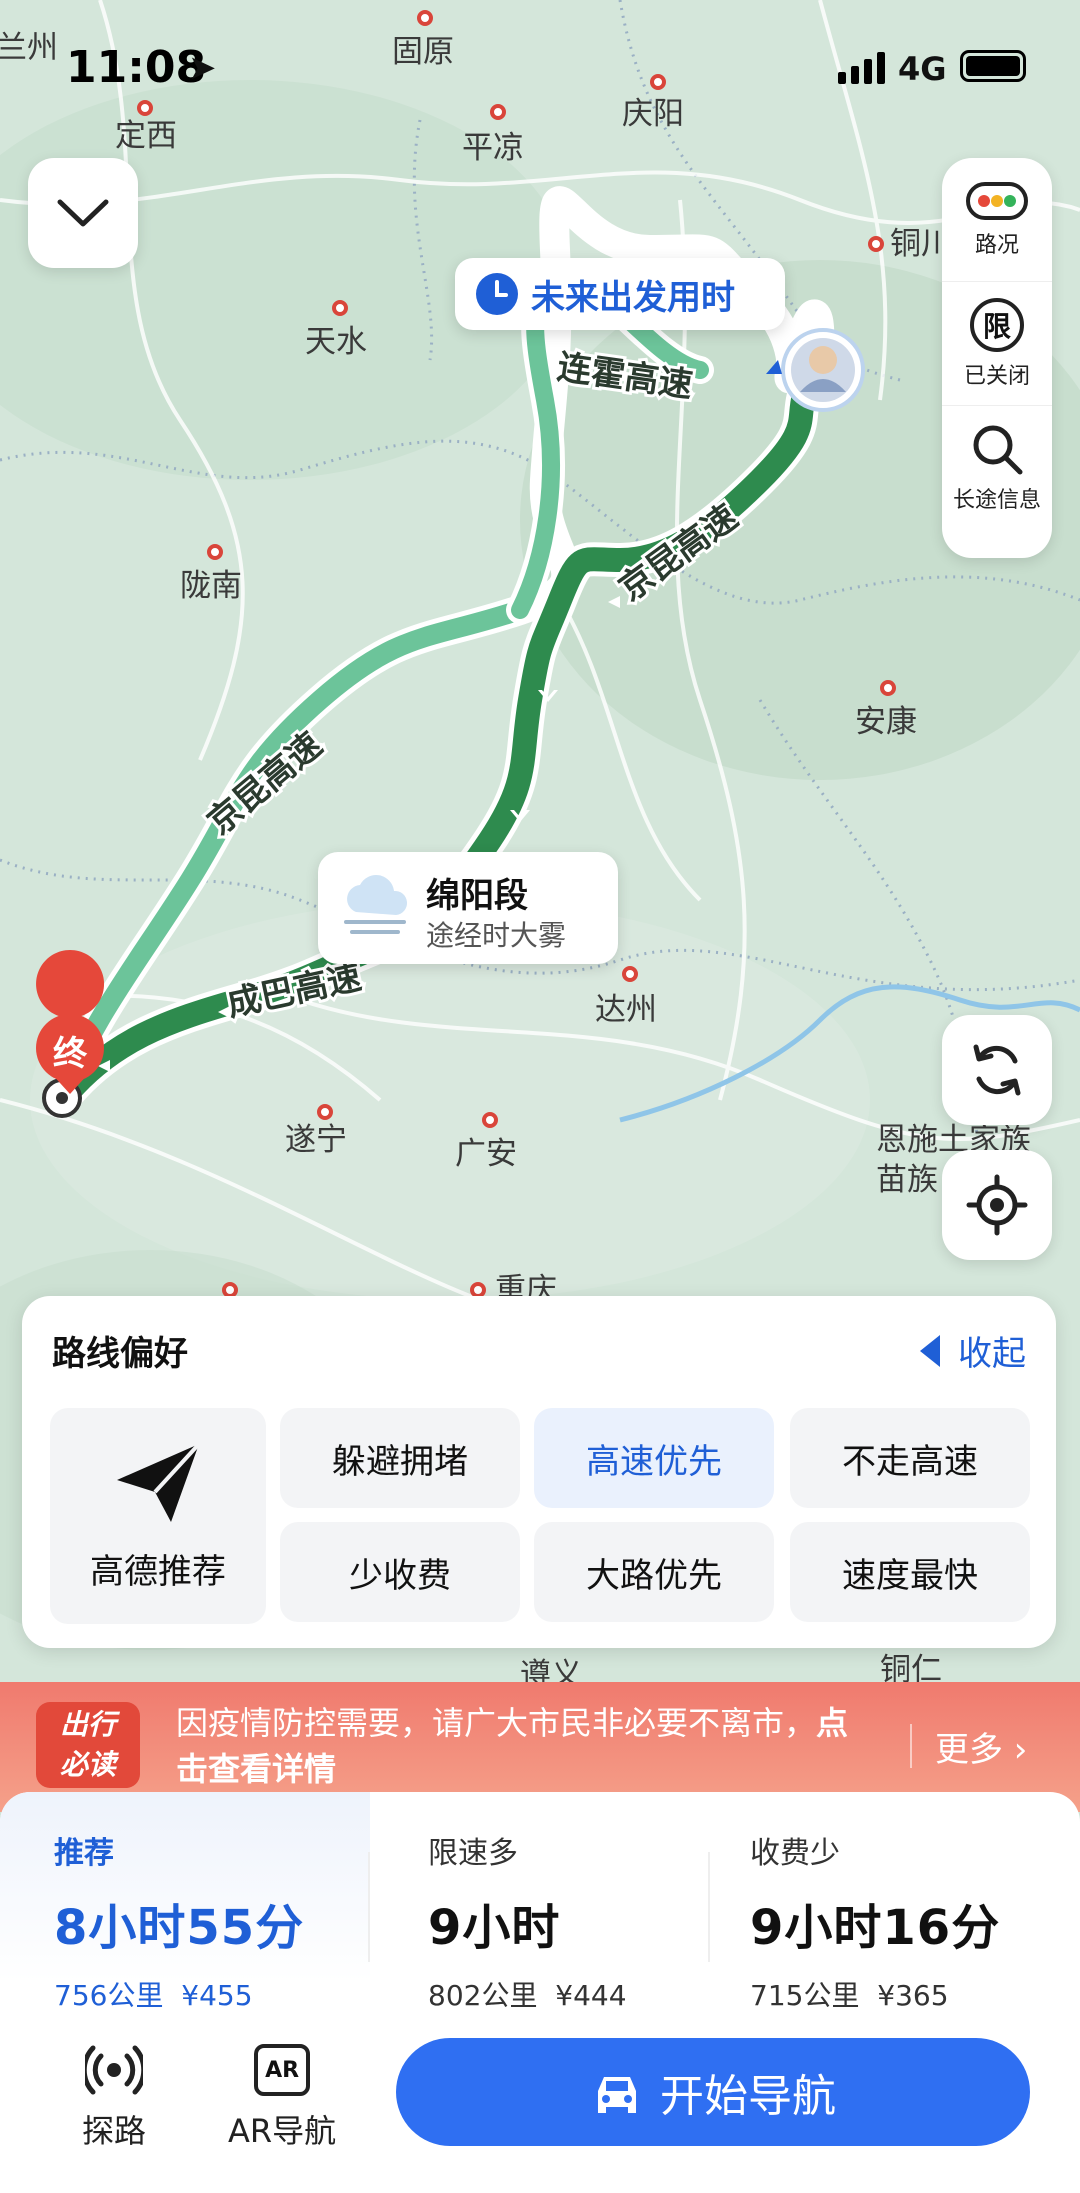 The width and height of the screenshot is (1080, 2193). I want to click on status-time: 11:08, so click(136, 67).